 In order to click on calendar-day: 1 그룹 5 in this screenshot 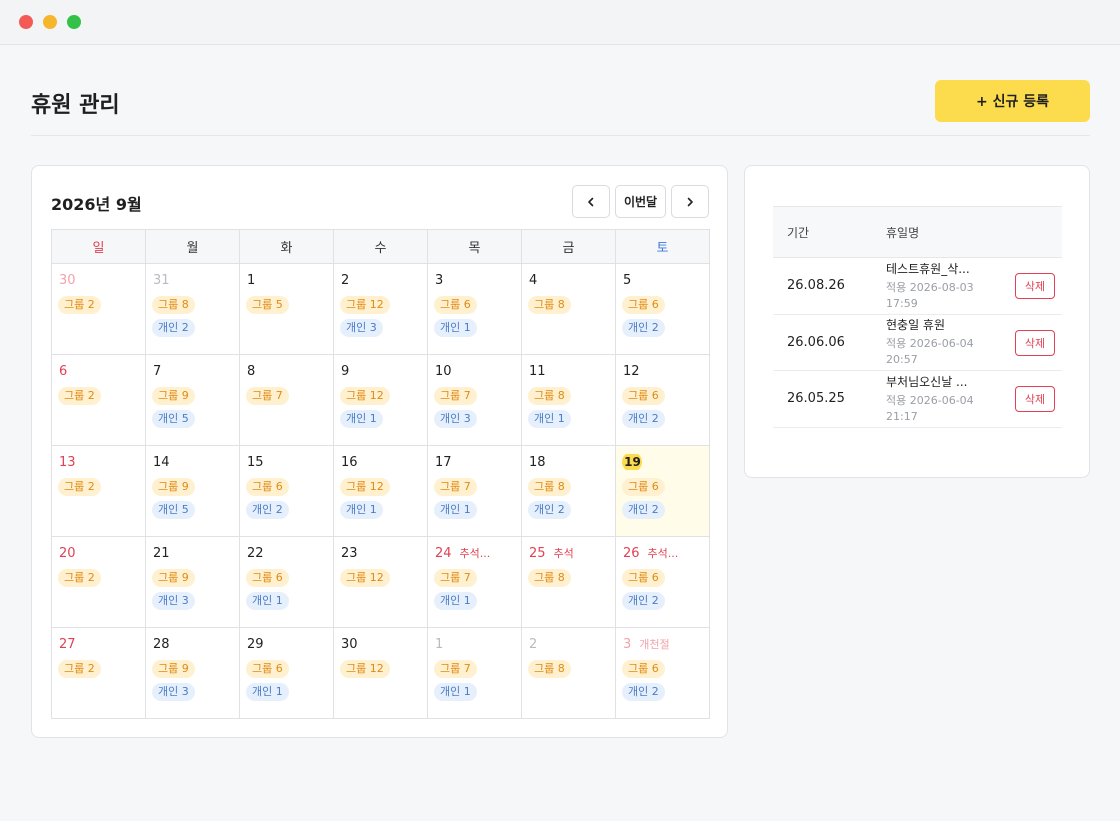, I will do `click(287, 309)`.